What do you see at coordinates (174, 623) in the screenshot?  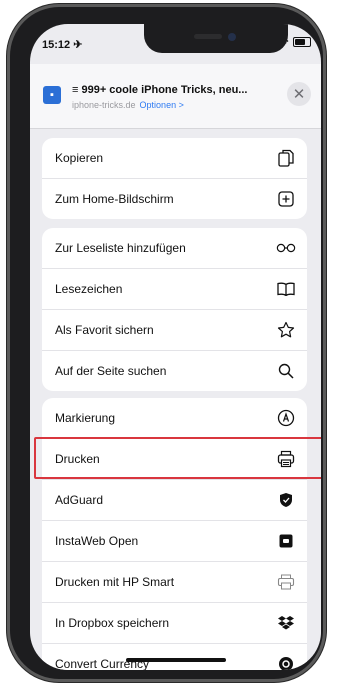 I see `action-dropbox: In Dropbox speichern` at bounding box center [174, 623].